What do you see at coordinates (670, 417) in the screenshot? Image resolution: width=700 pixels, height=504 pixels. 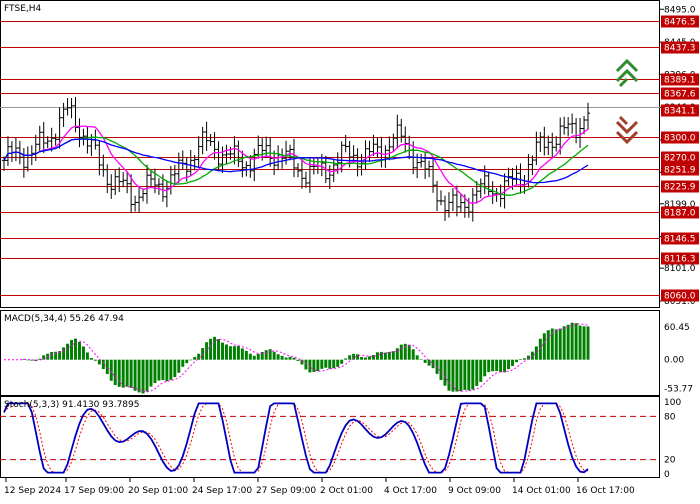 I see `stoch-axis-label: 80` at bounding box center [670, 417].